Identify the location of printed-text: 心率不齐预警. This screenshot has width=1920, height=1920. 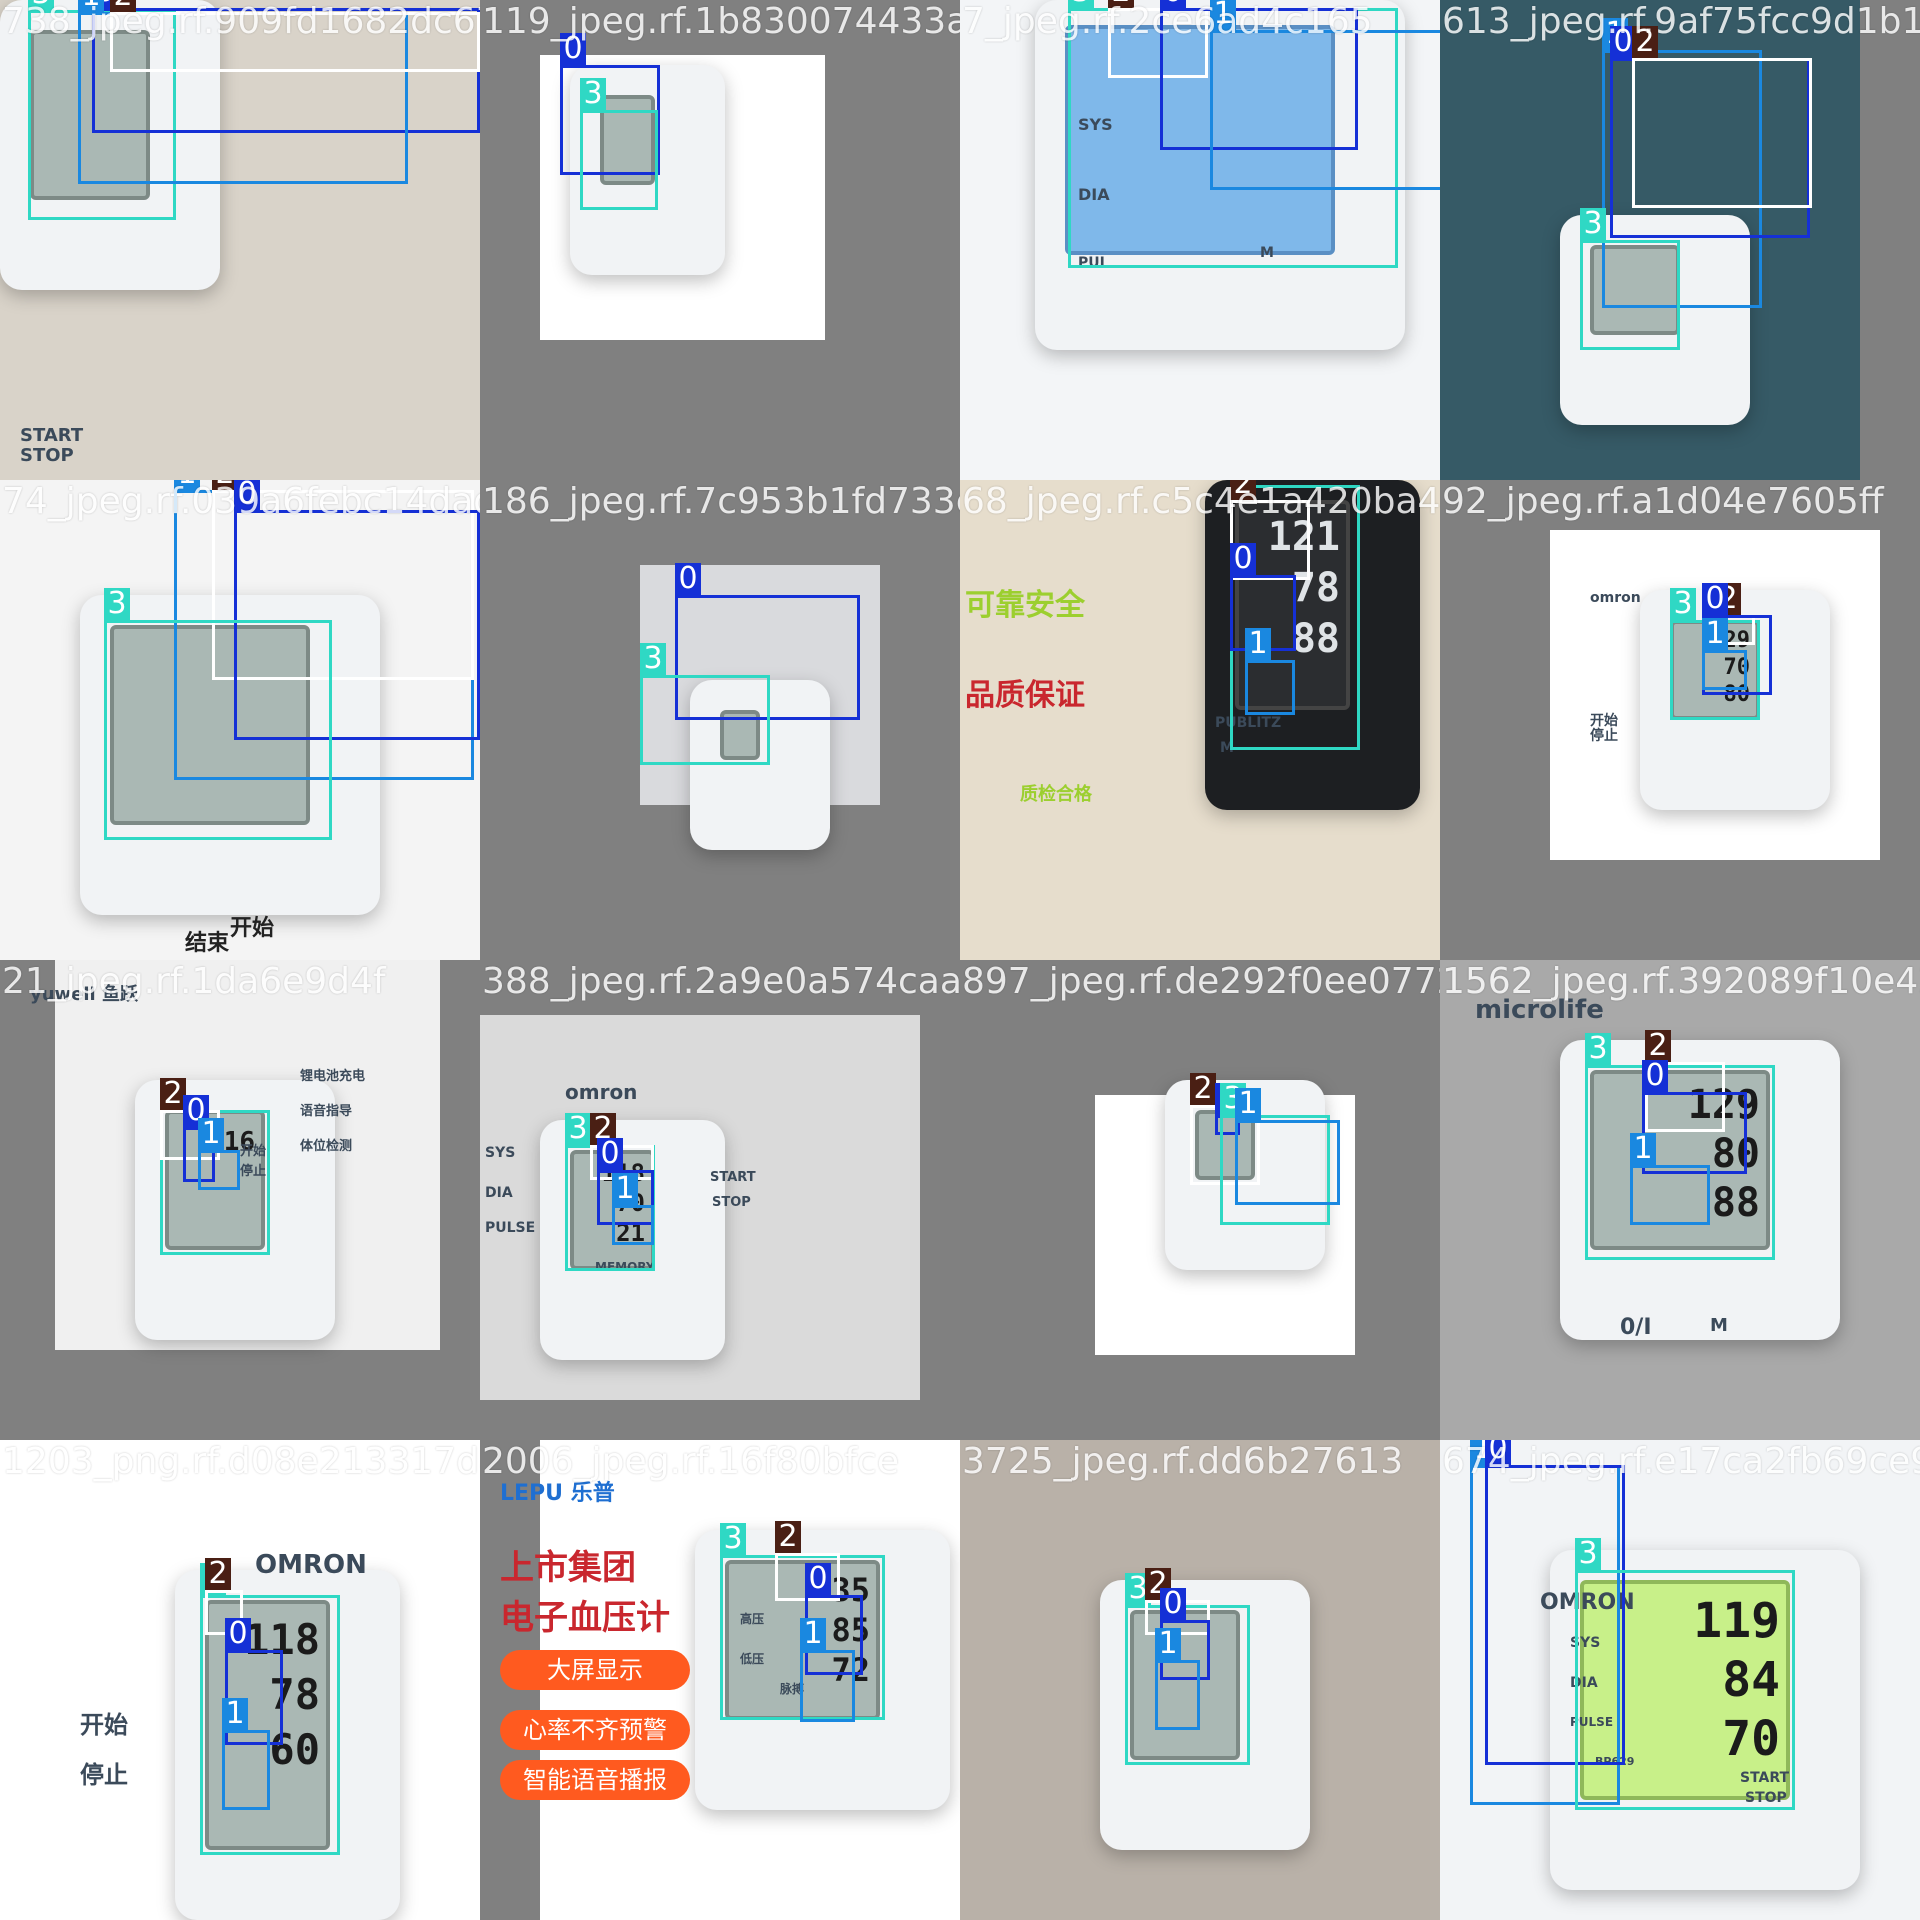
(595, 1730).